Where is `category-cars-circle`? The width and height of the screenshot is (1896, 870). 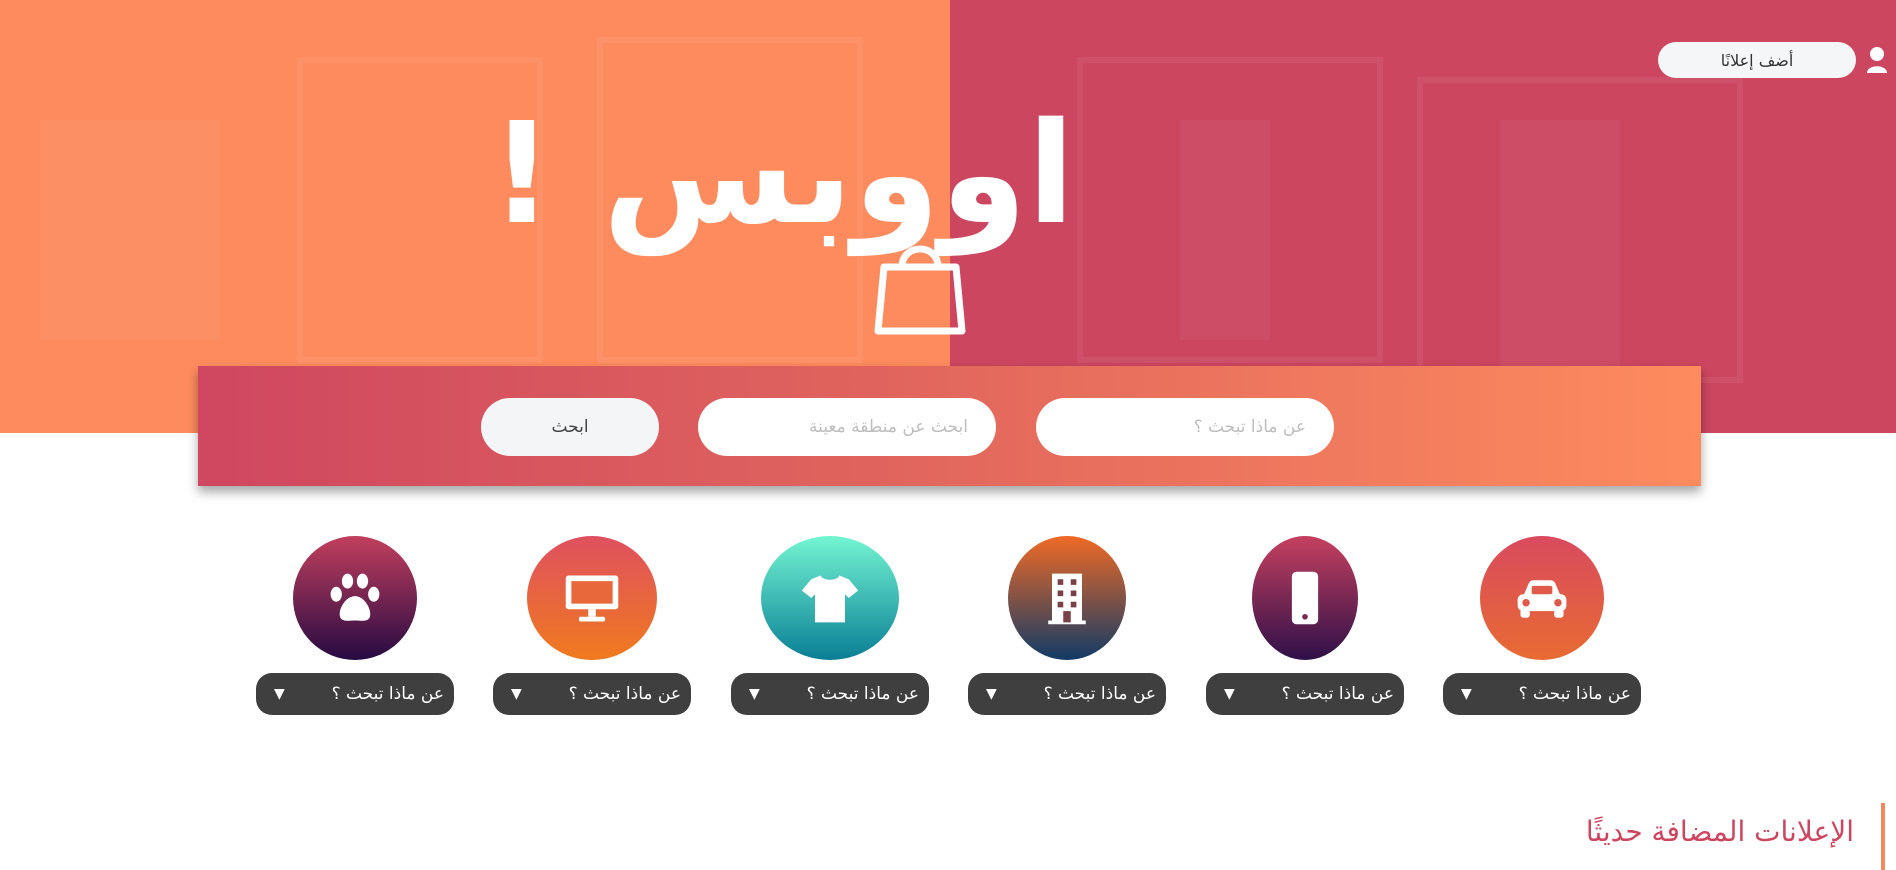 category-cars-circle is located at coordinates (1542, 598).